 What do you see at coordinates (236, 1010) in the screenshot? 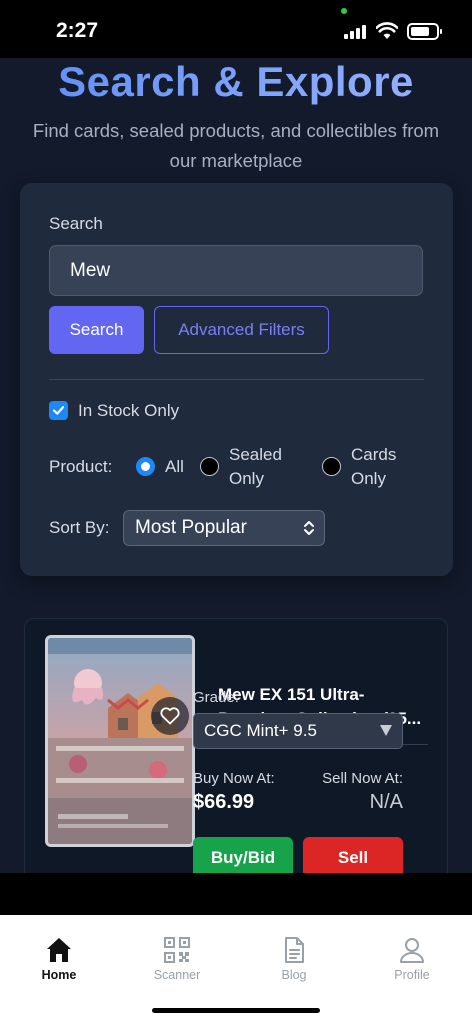
I see `home-indicator` at bounding box center [236, 1010].